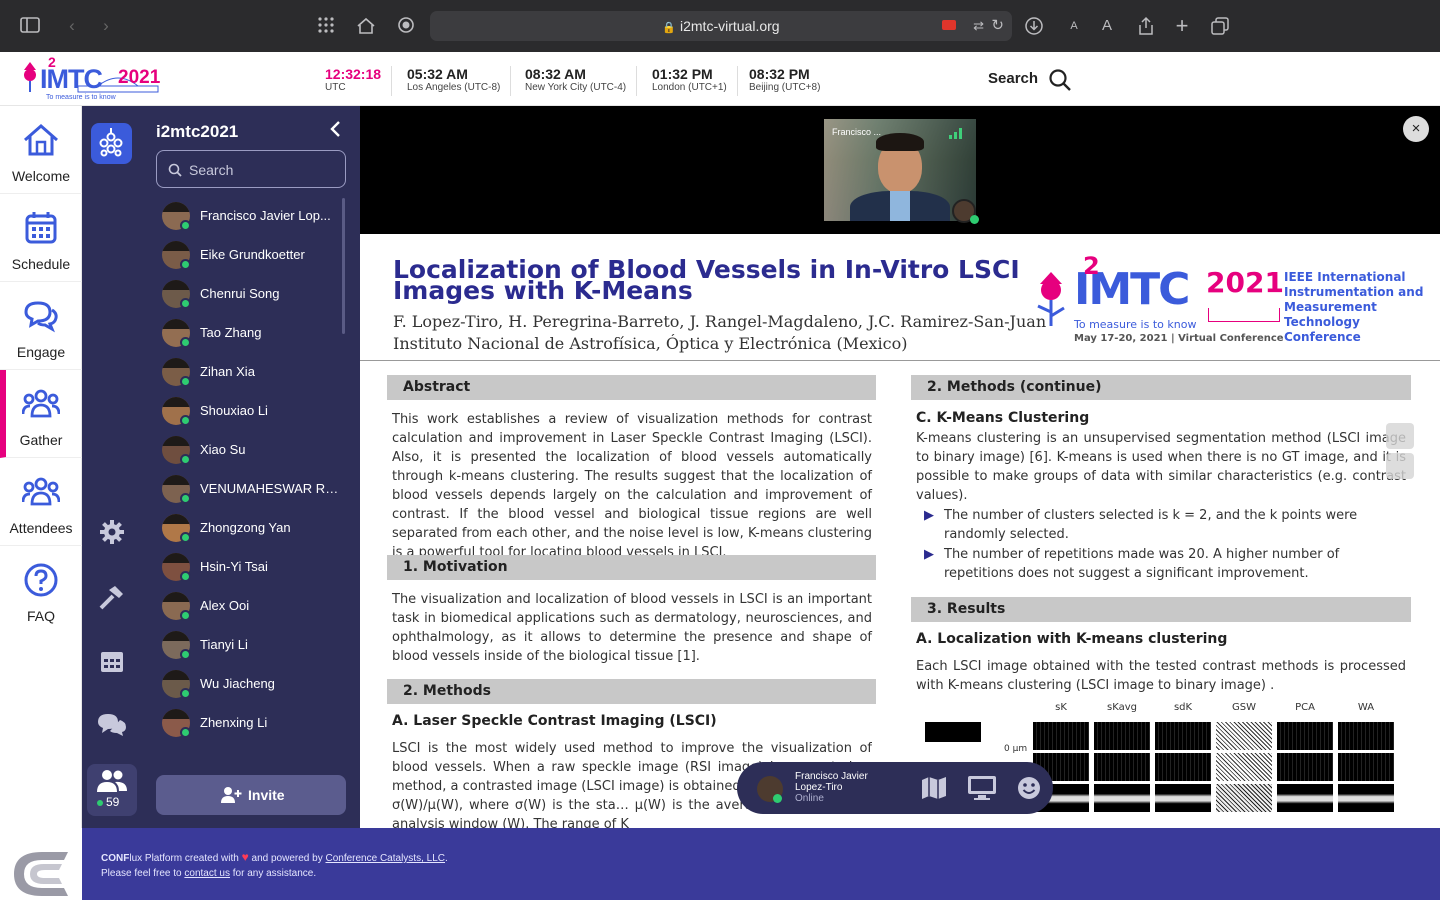  What do you see at coordinates (1400, 466) in the screenshot?
I see `zoom-icon` at bounding box center [1400, 466].